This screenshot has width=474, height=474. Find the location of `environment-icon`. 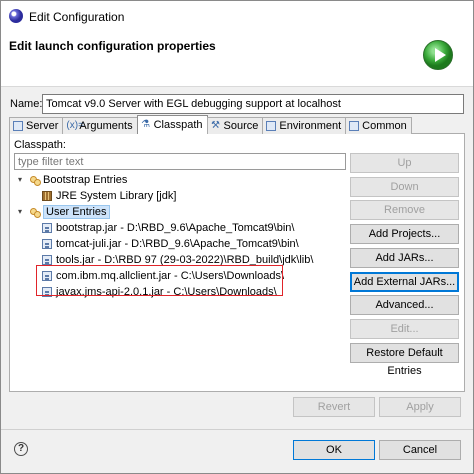

environment-icon is located at coordinates (271, 126).